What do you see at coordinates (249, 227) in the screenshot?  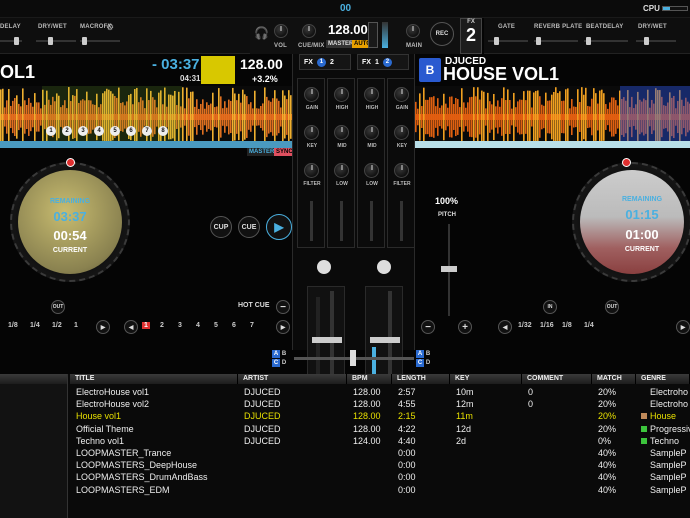 I see `deck-a-cue-button: CUE` at bounding box center [249, 227].